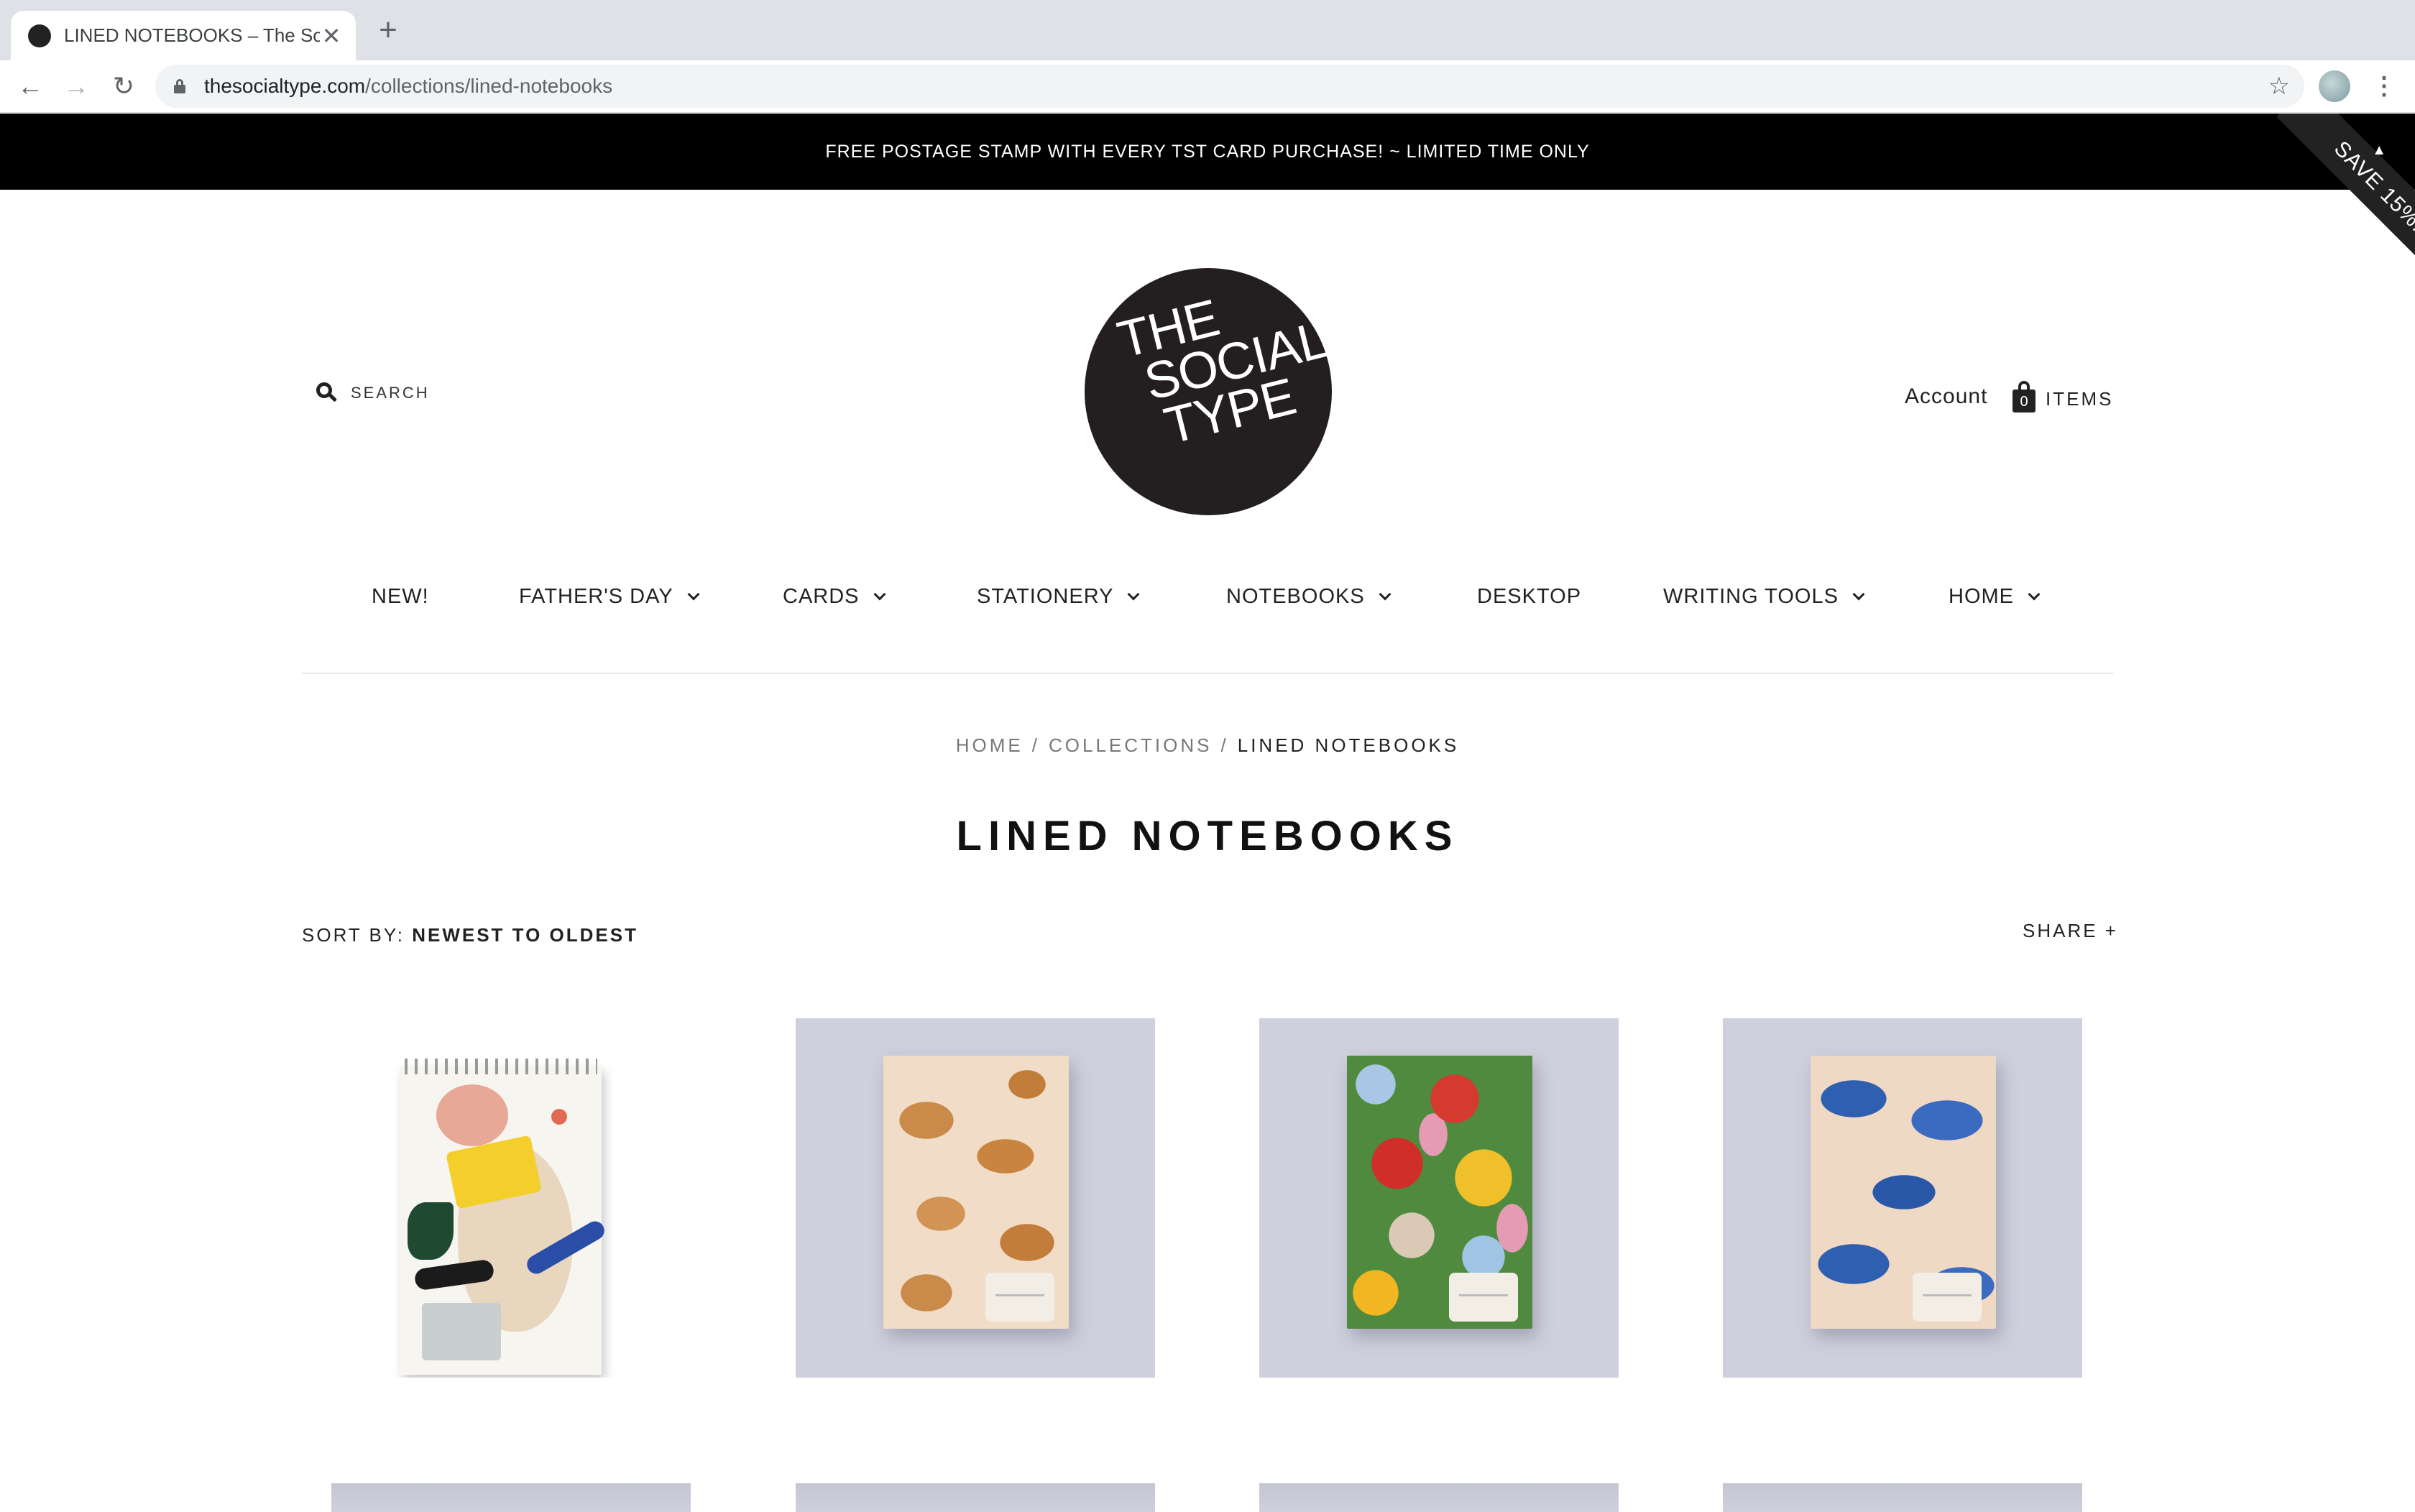  I want to click on promo-ribbon-wrapper: SAVE 15%!, so click(2328, 197).